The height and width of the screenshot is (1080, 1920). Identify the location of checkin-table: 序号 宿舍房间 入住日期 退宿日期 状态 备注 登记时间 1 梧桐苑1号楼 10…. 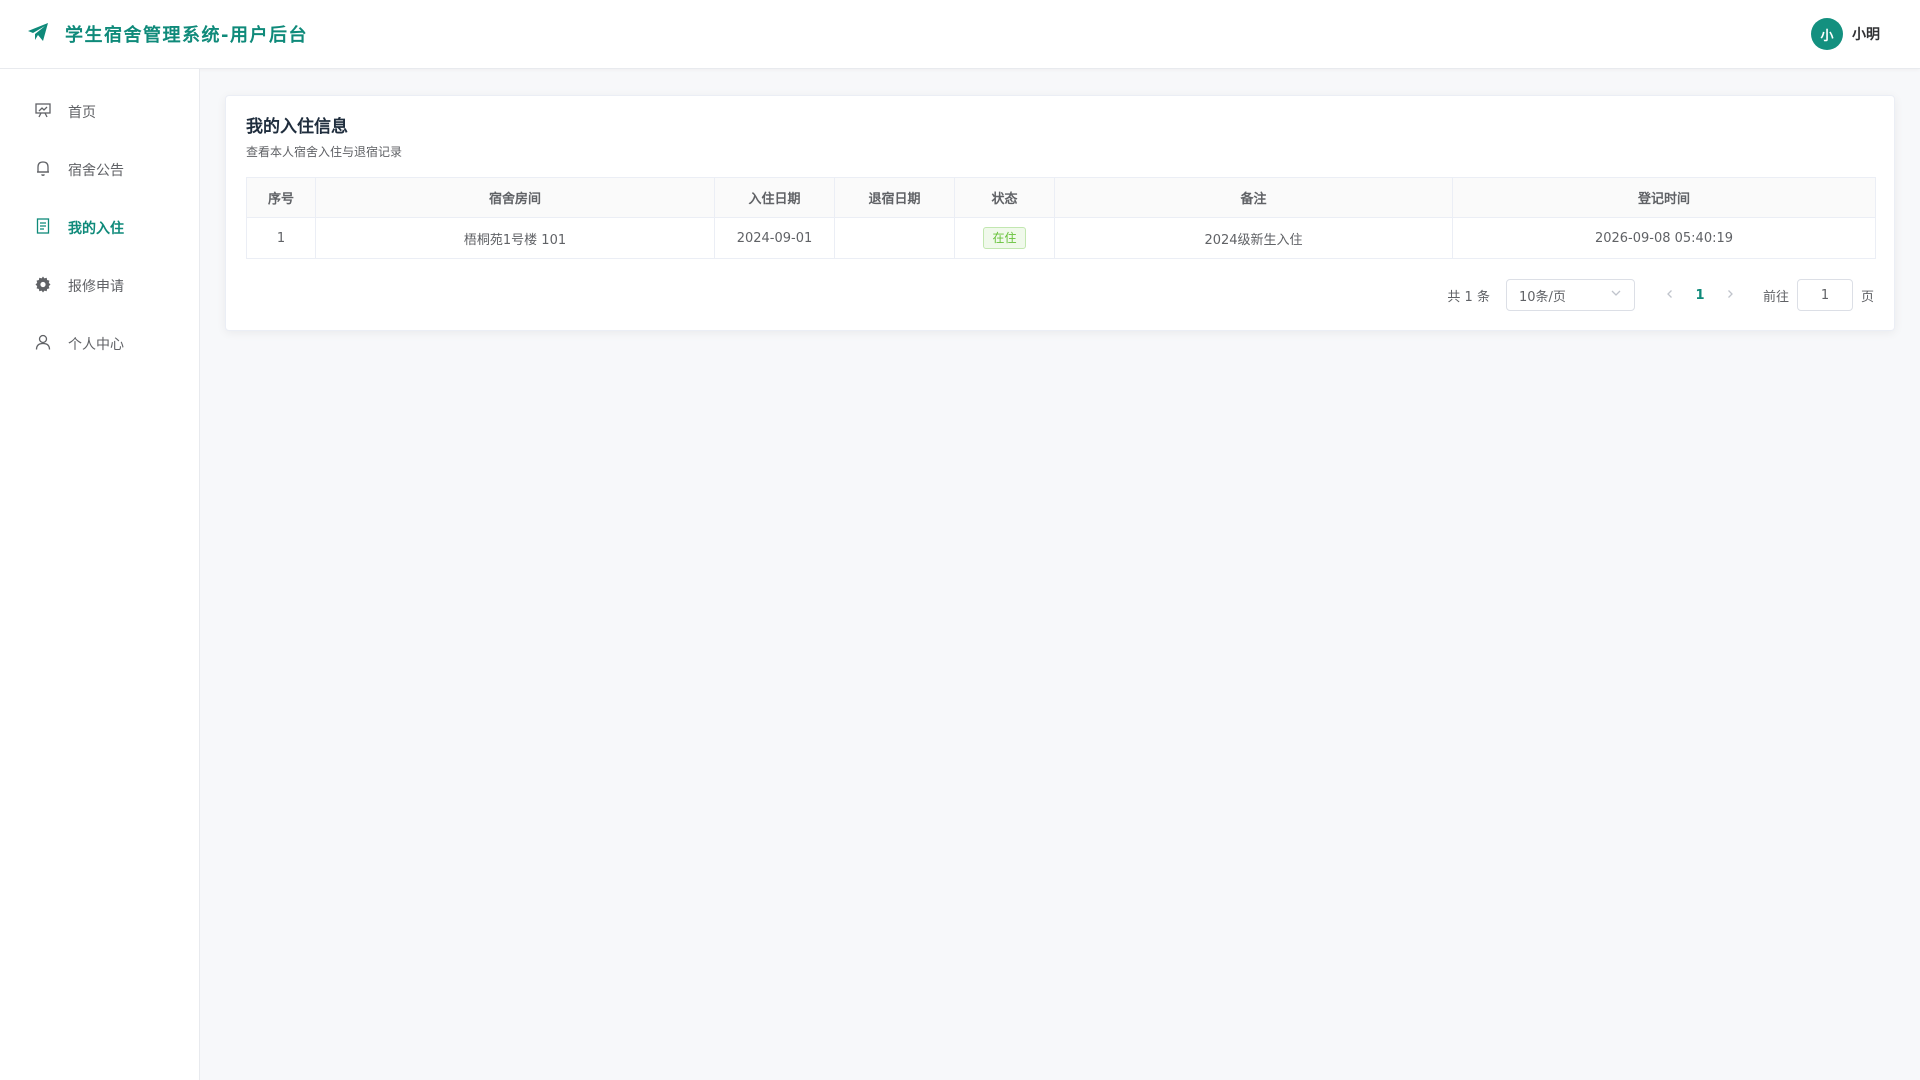
(1061, 218).